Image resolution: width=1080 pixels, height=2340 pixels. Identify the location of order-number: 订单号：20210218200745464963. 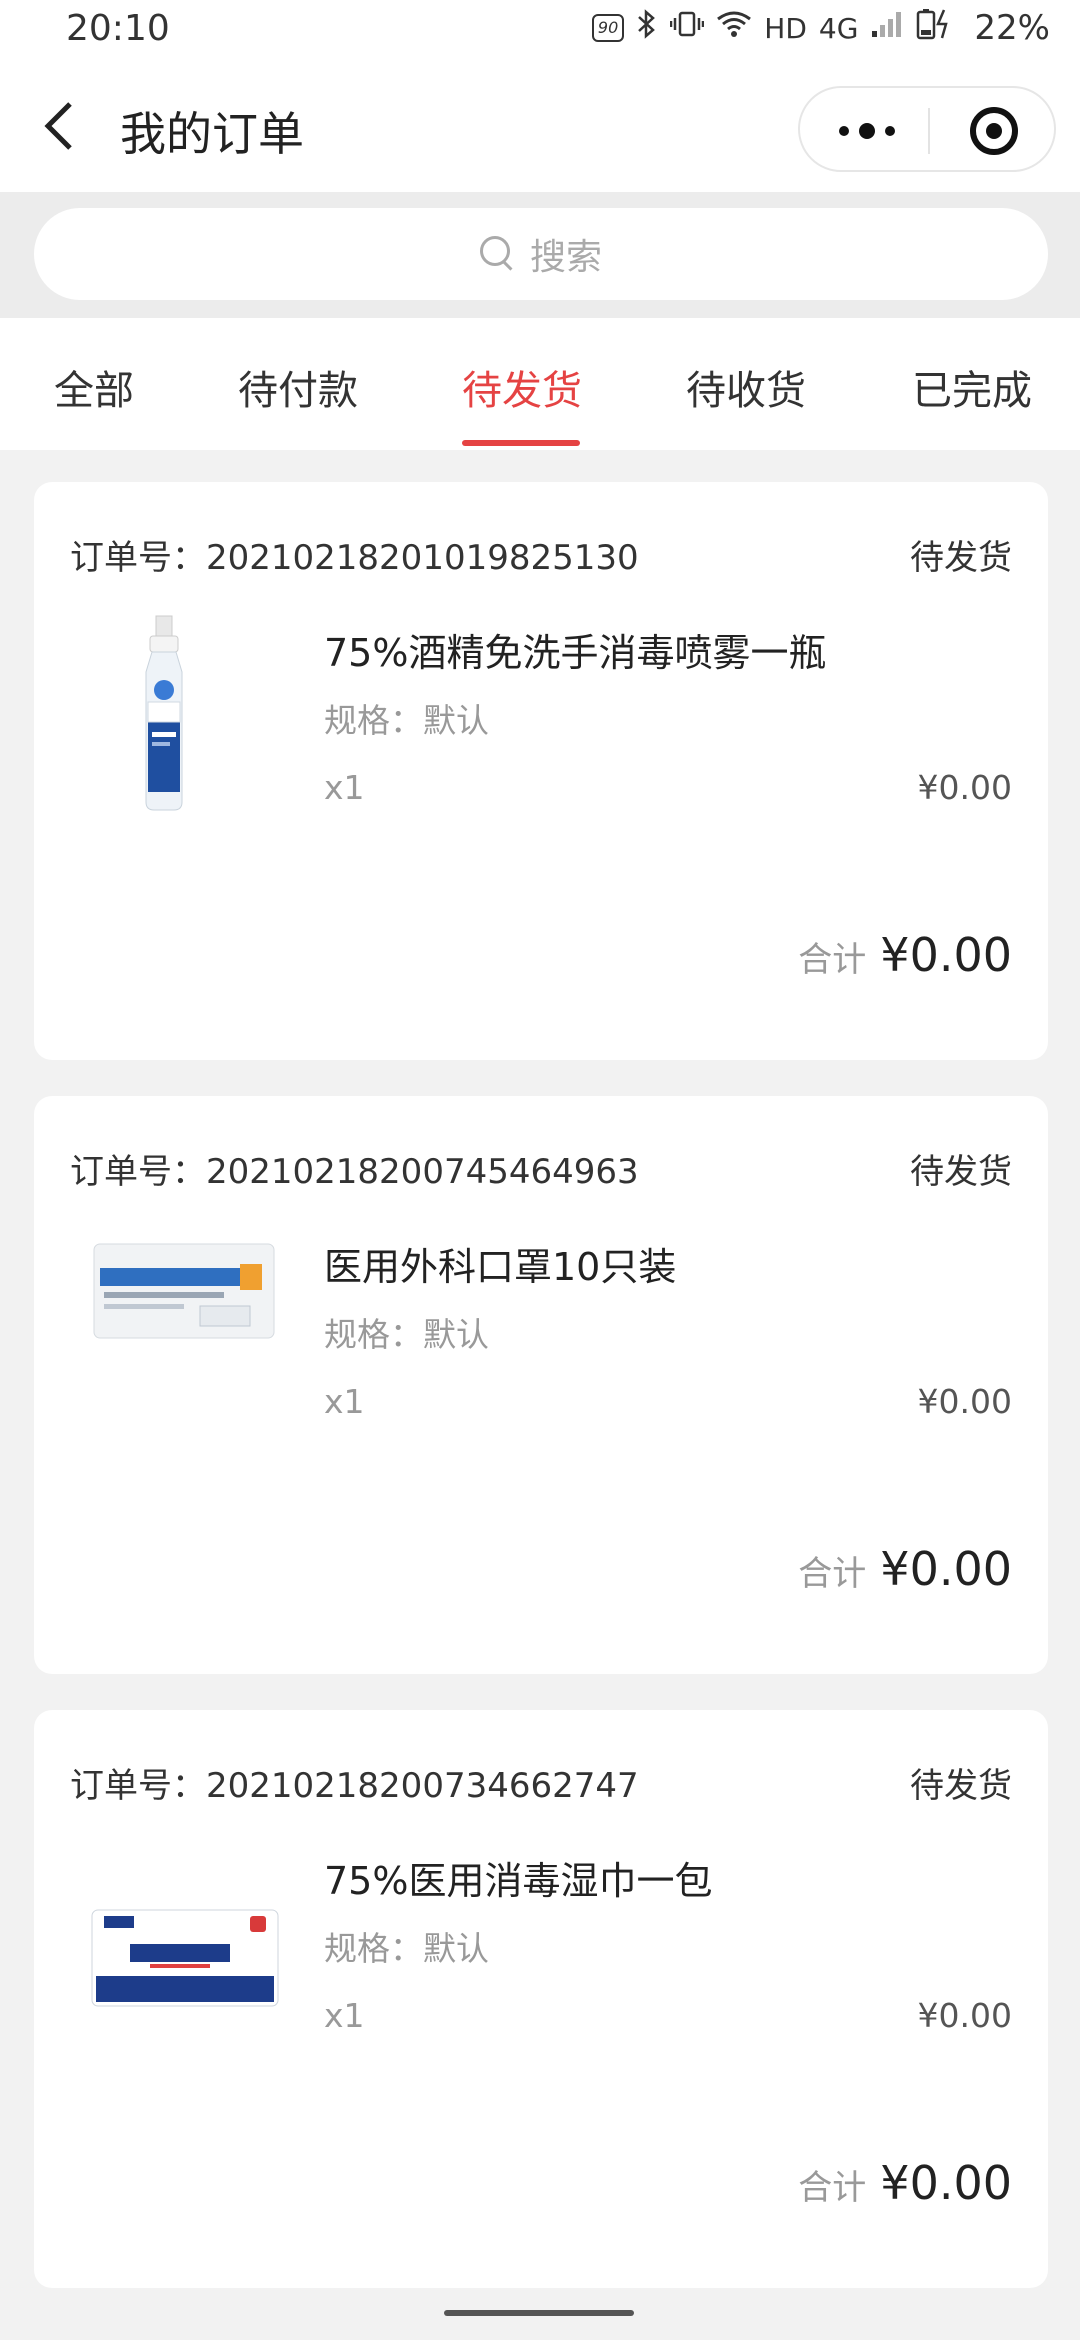
(354, 1172).